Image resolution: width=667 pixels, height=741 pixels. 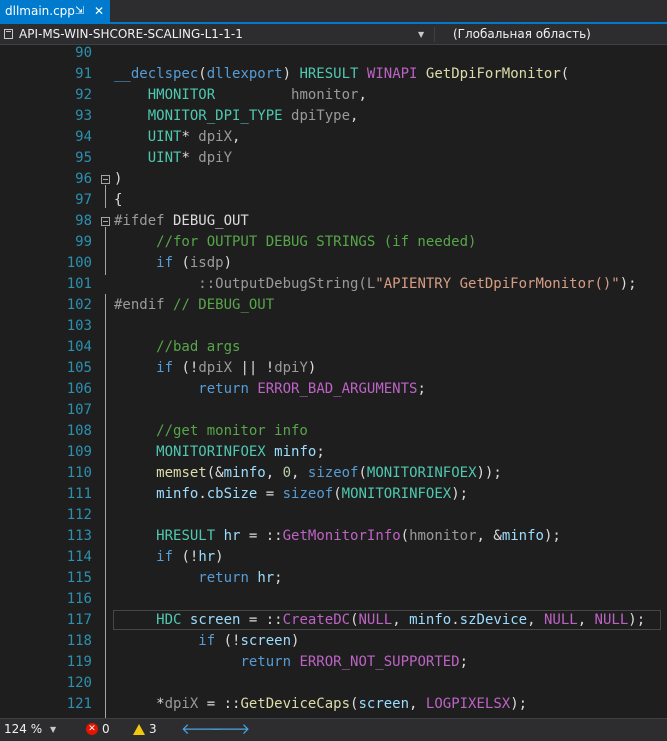 What do you see at coordinates (23, 729) in the screenshot?
I see `zoom-level: 124 %` at bounding box center [23, 729].